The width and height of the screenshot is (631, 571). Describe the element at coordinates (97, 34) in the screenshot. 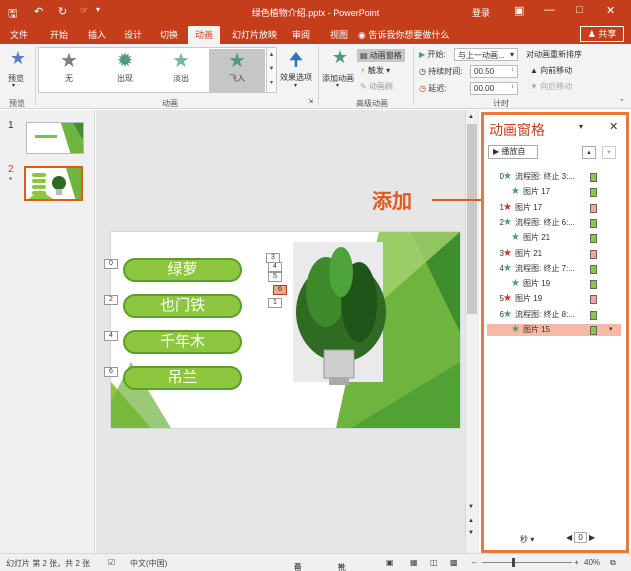

I see `tab-insert: 插入` at that location.